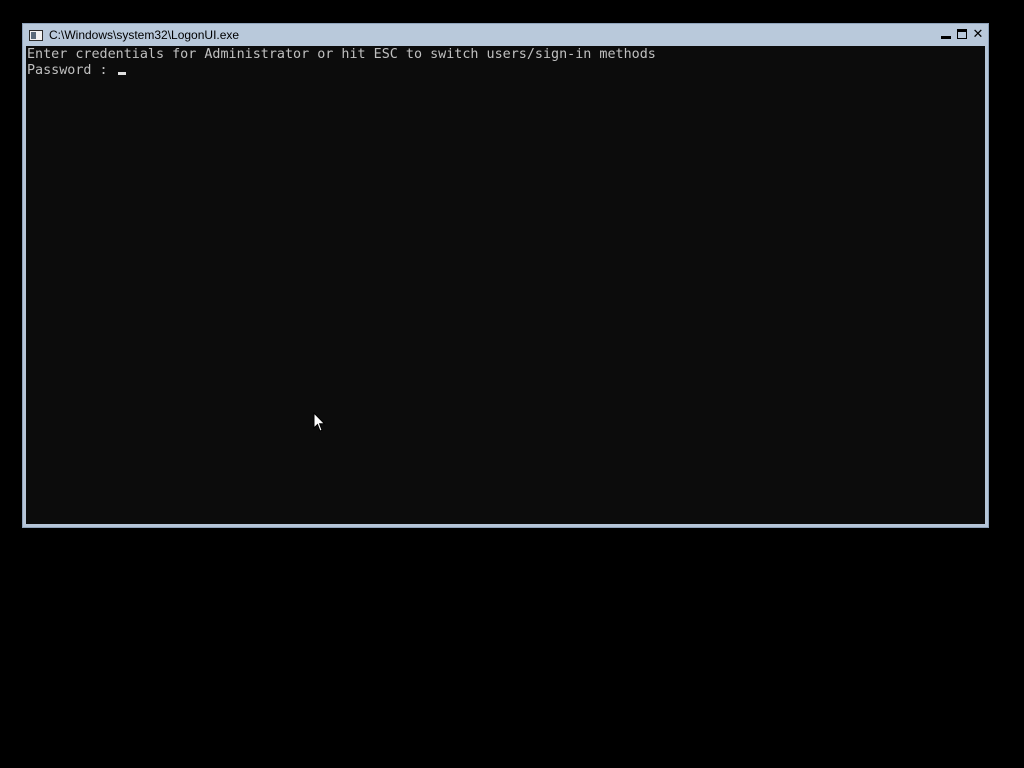 This screenshot has width=1024, height=768. What do you see at coordinates (946, 34) in the screenshot?
I see `minimize-button` at bounding box center [946, 34].